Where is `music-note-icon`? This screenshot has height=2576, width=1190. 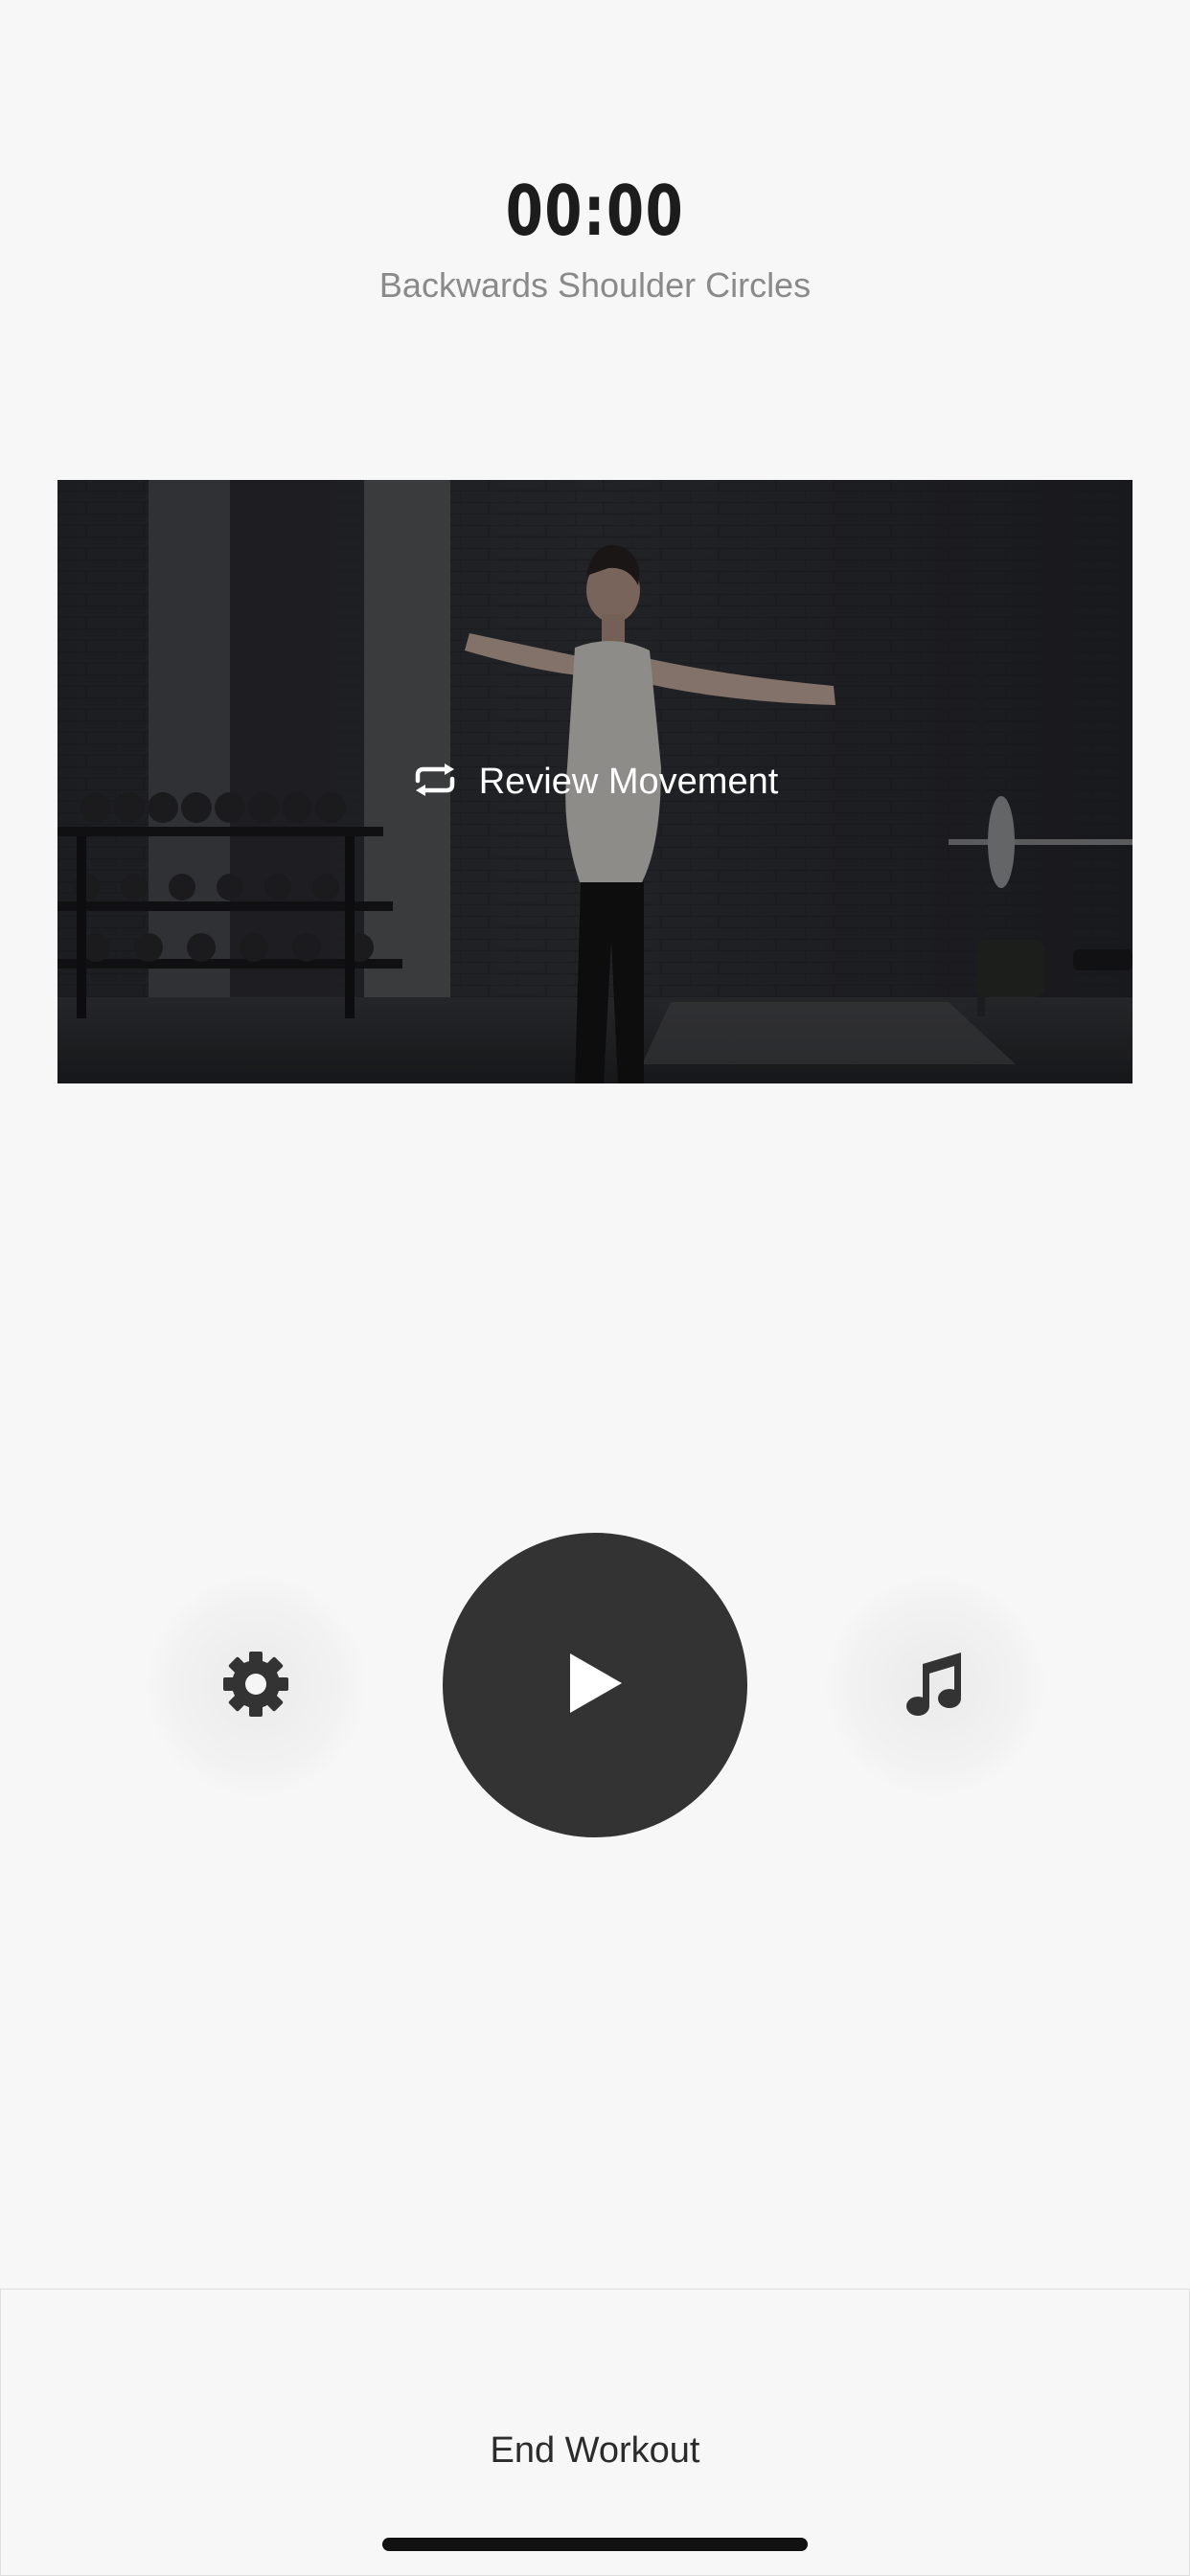 music-note-icon is located at coordinates (935, 1687).